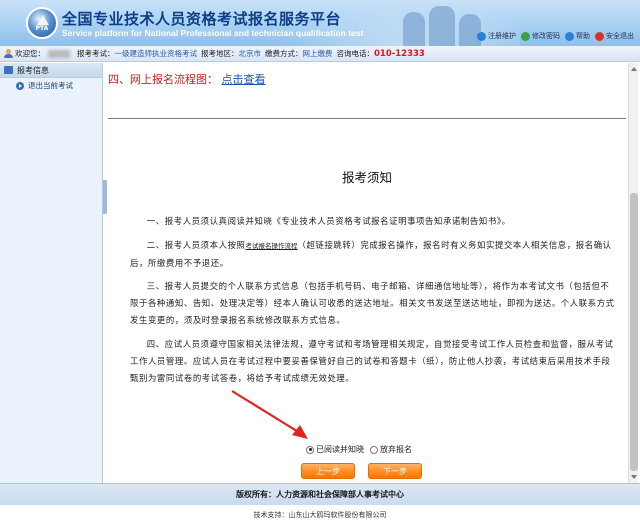  What do you see at coordinates (20, 85) in the screenshot?
I see `arrow-circle-icon` at bounding box center [20, 85].